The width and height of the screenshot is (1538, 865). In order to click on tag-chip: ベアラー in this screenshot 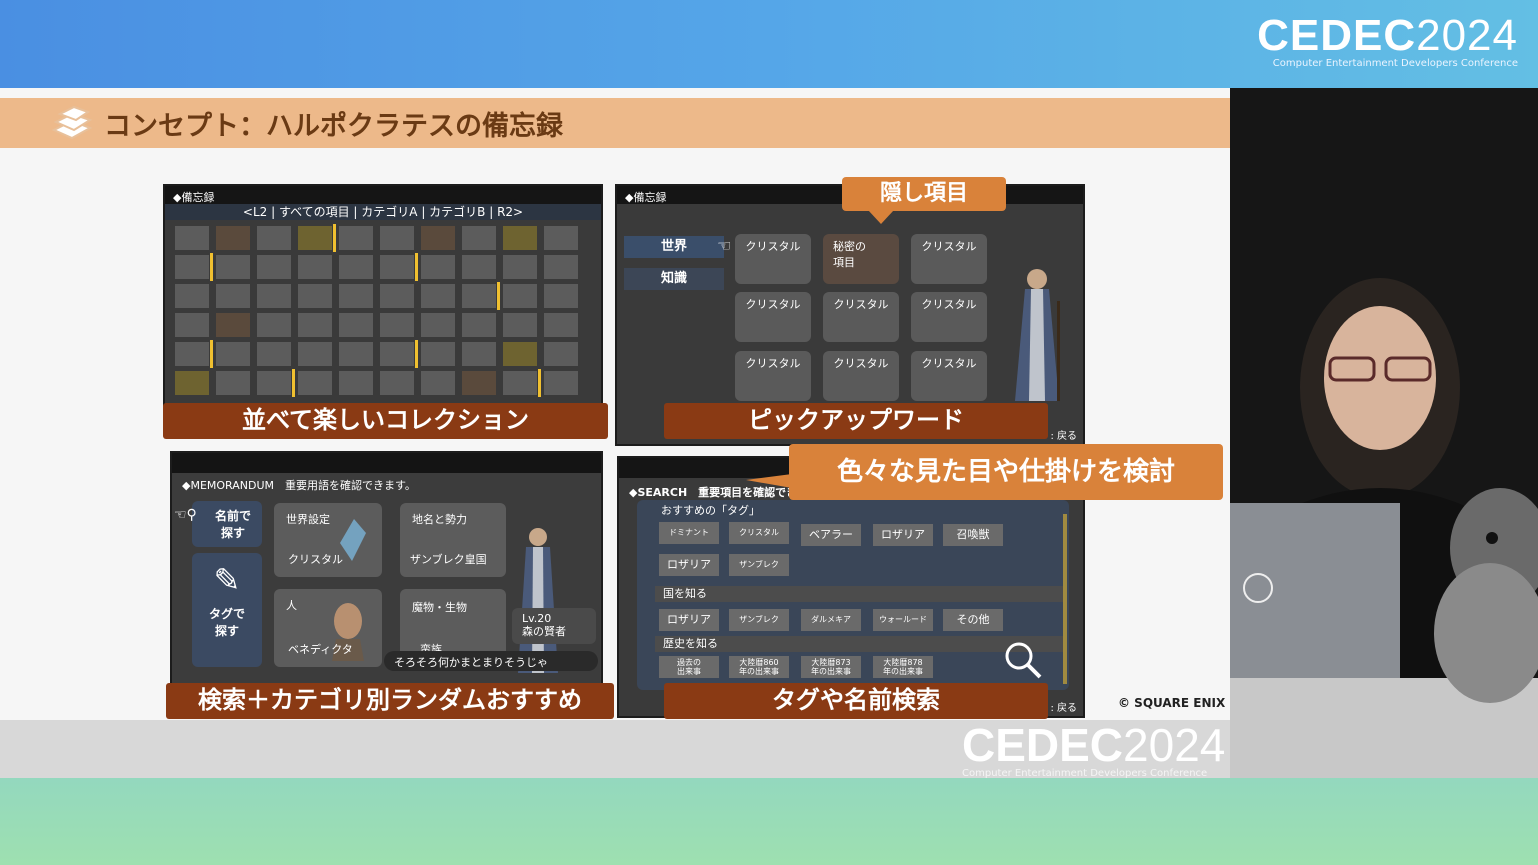, I will do `click(831, 535)`.